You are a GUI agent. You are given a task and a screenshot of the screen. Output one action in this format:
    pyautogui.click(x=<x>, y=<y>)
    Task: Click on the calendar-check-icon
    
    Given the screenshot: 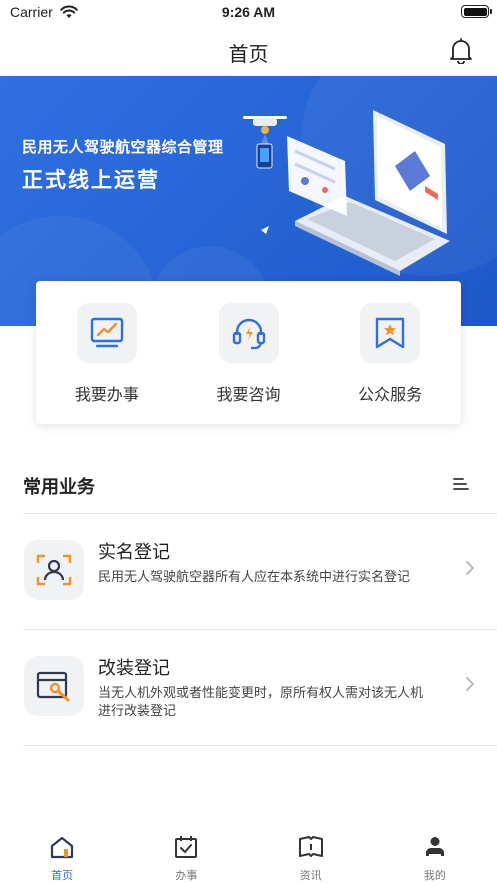 What is the action you would take?
    pyautogui.click(x=186, y=849)
    